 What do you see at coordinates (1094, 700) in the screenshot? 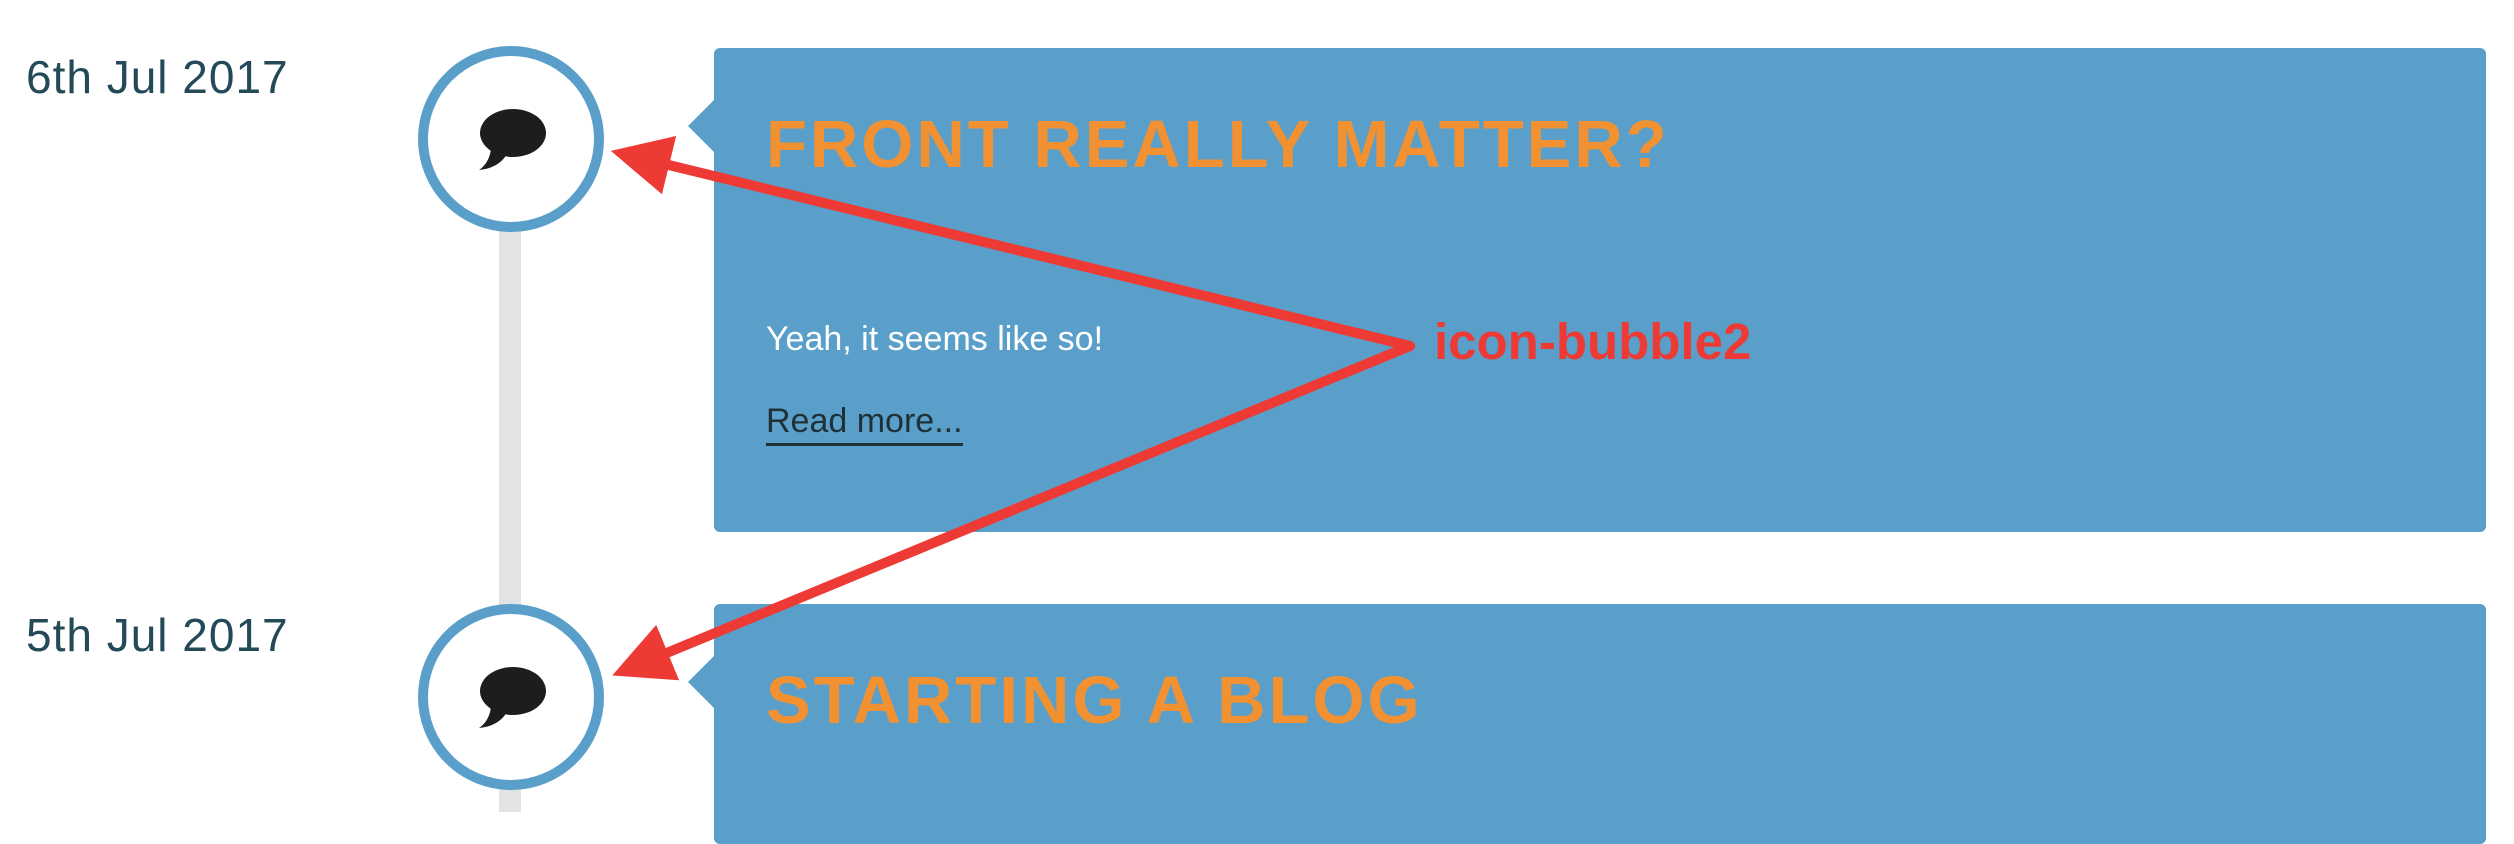
I see `post-title: STARTING A BLOG` at bounding box center [1094, 700].